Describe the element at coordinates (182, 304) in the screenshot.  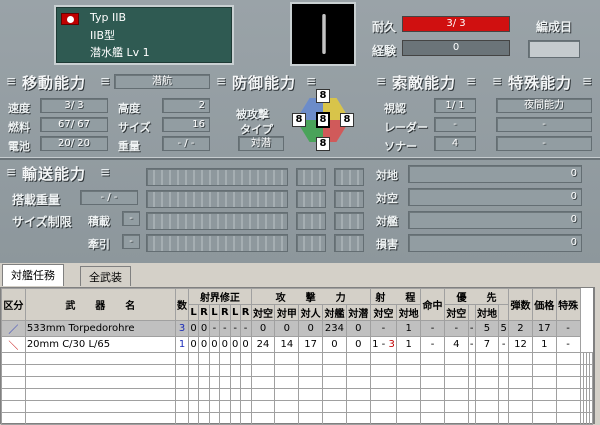
I see `col-count: 数` at that location.